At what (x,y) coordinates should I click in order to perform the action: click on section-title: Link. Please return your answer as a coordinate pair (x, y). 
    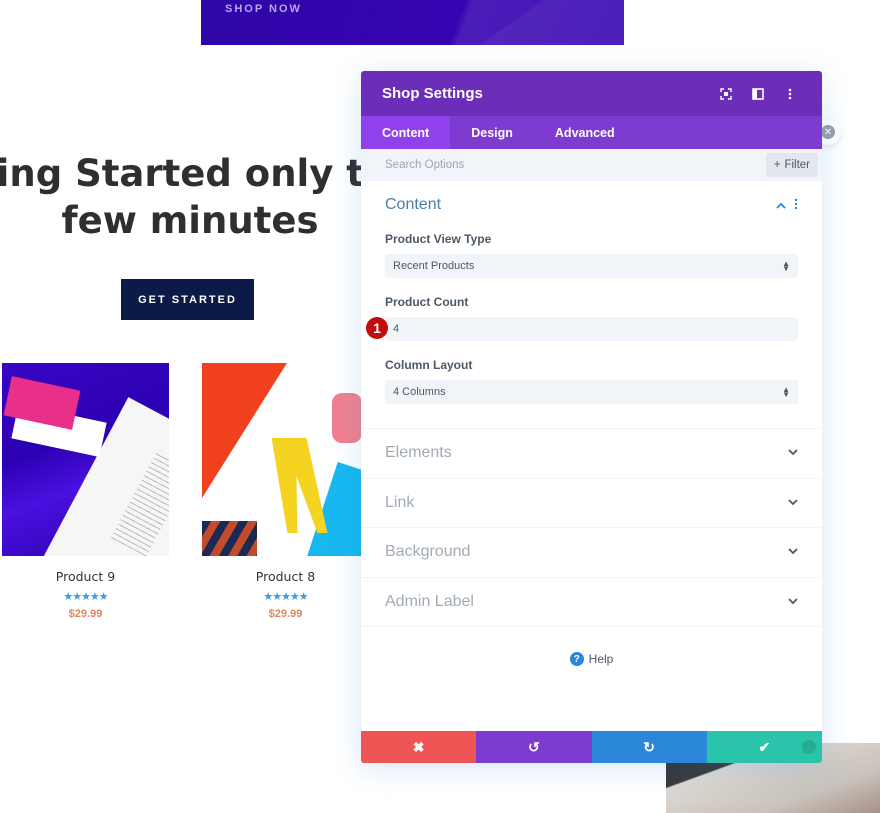
    Looking at the image, I should click on (400, 502).